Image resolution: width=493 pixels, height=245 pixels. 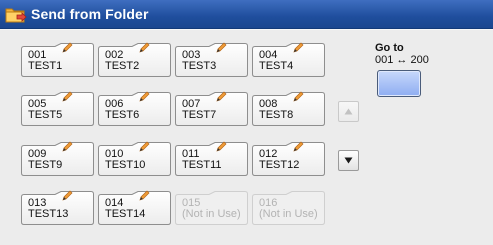 I want to click on folder-name: TEST13, so click(x=48, y=214).